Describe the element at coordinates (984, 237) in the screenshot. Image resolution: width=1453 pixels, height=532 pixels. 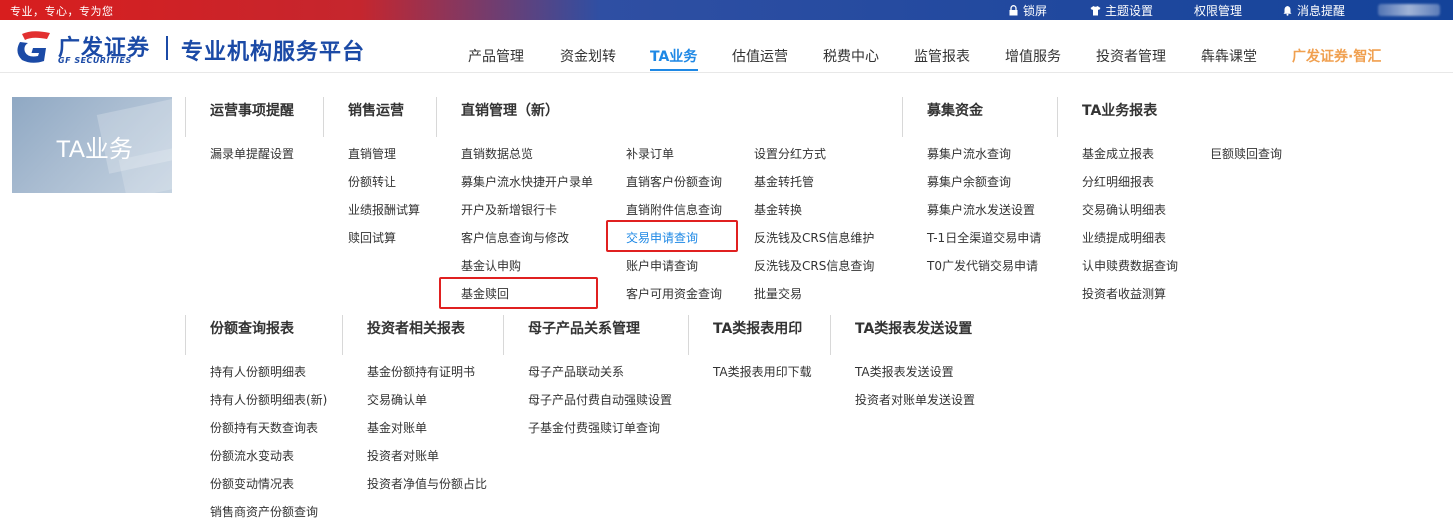
I see `menu-link-t1-all-channel: T-1日全渠道交易申请` at that location.